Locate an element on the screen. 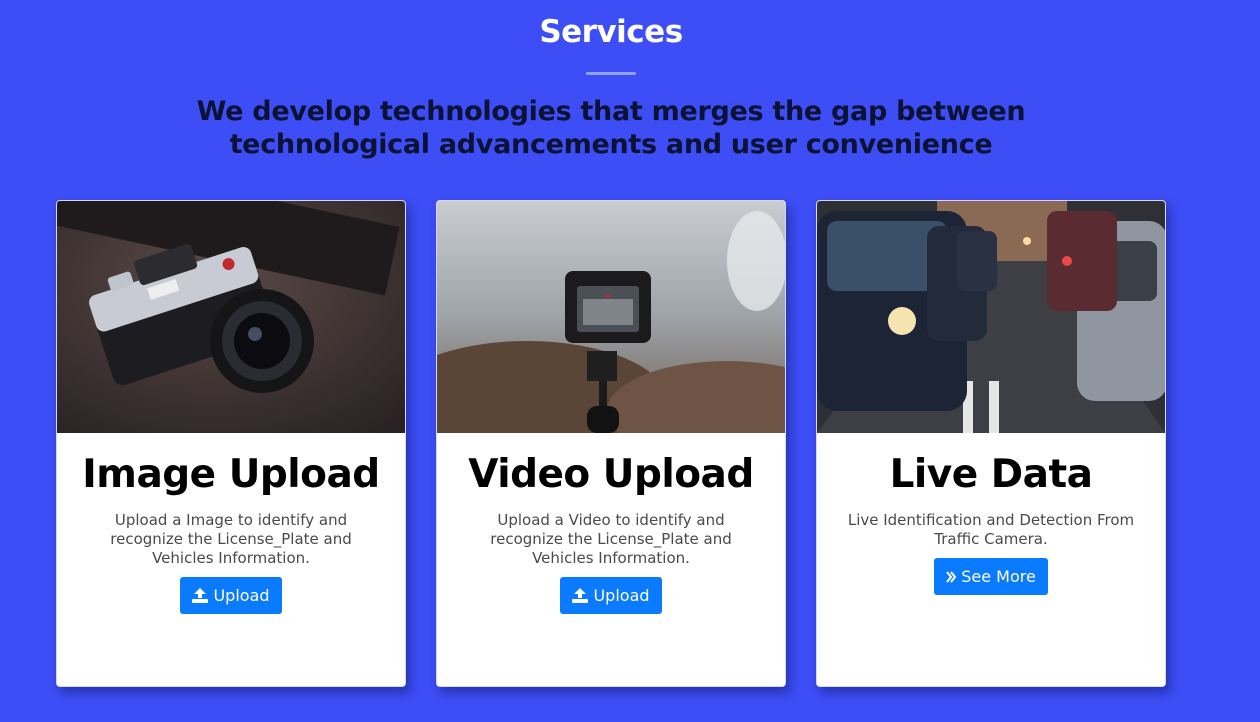 The height and width of the screenshot is (722, 1260). camera-photo is located at coordinates (231, 317).